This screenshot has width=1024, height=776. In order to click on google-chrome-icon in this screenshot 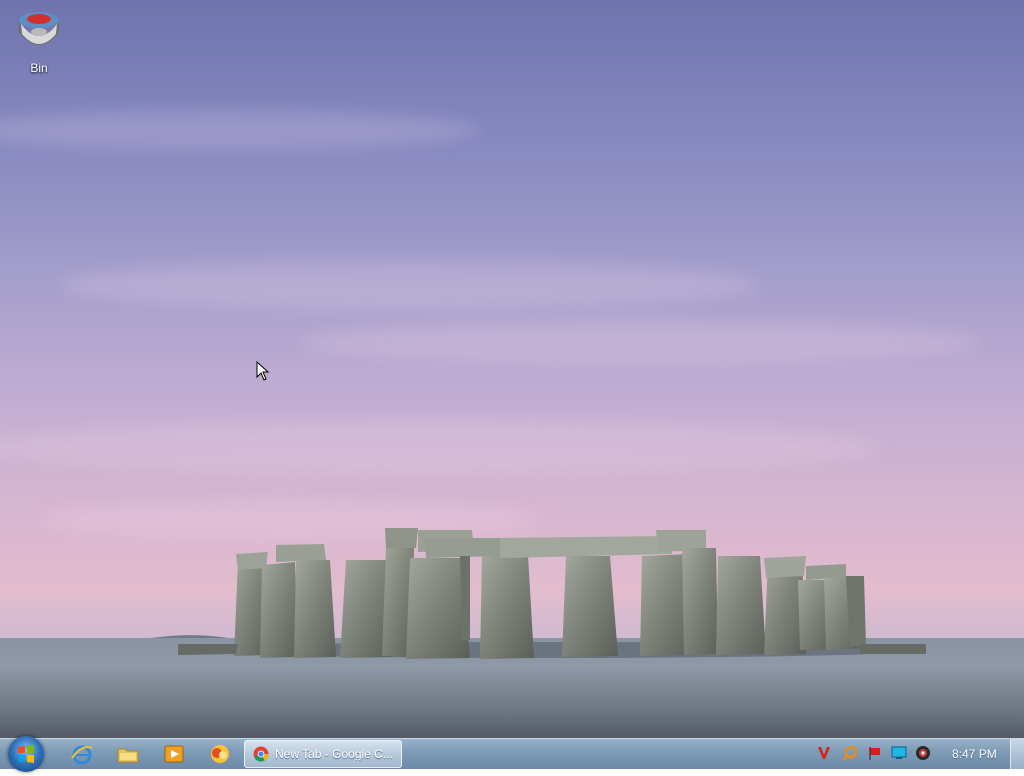, I will do `click(261, 754)`.